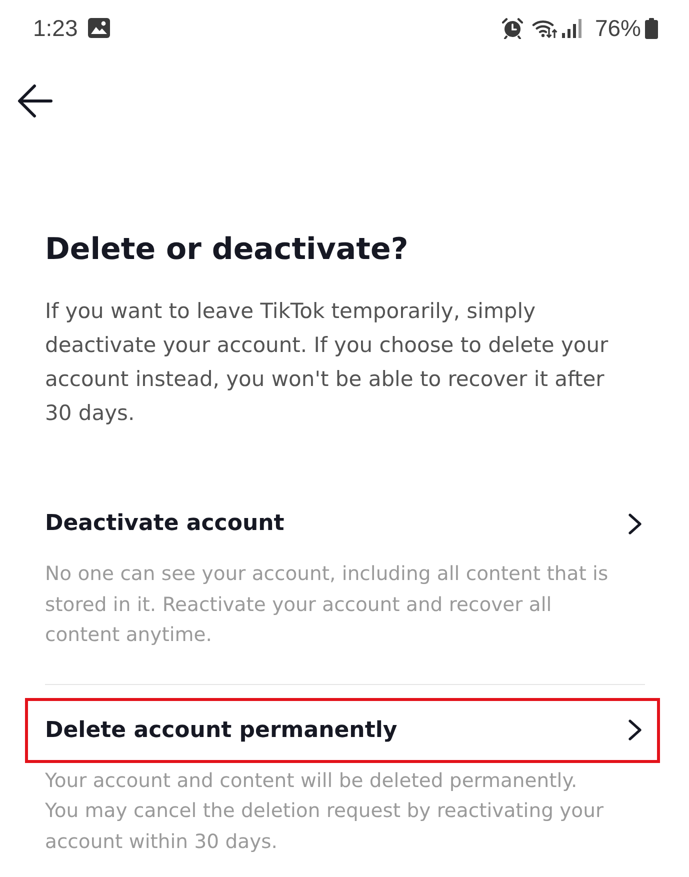 The height and width of the screenshot is (877, 689). I want to click on status-time: 1:23, so click(55, 28).